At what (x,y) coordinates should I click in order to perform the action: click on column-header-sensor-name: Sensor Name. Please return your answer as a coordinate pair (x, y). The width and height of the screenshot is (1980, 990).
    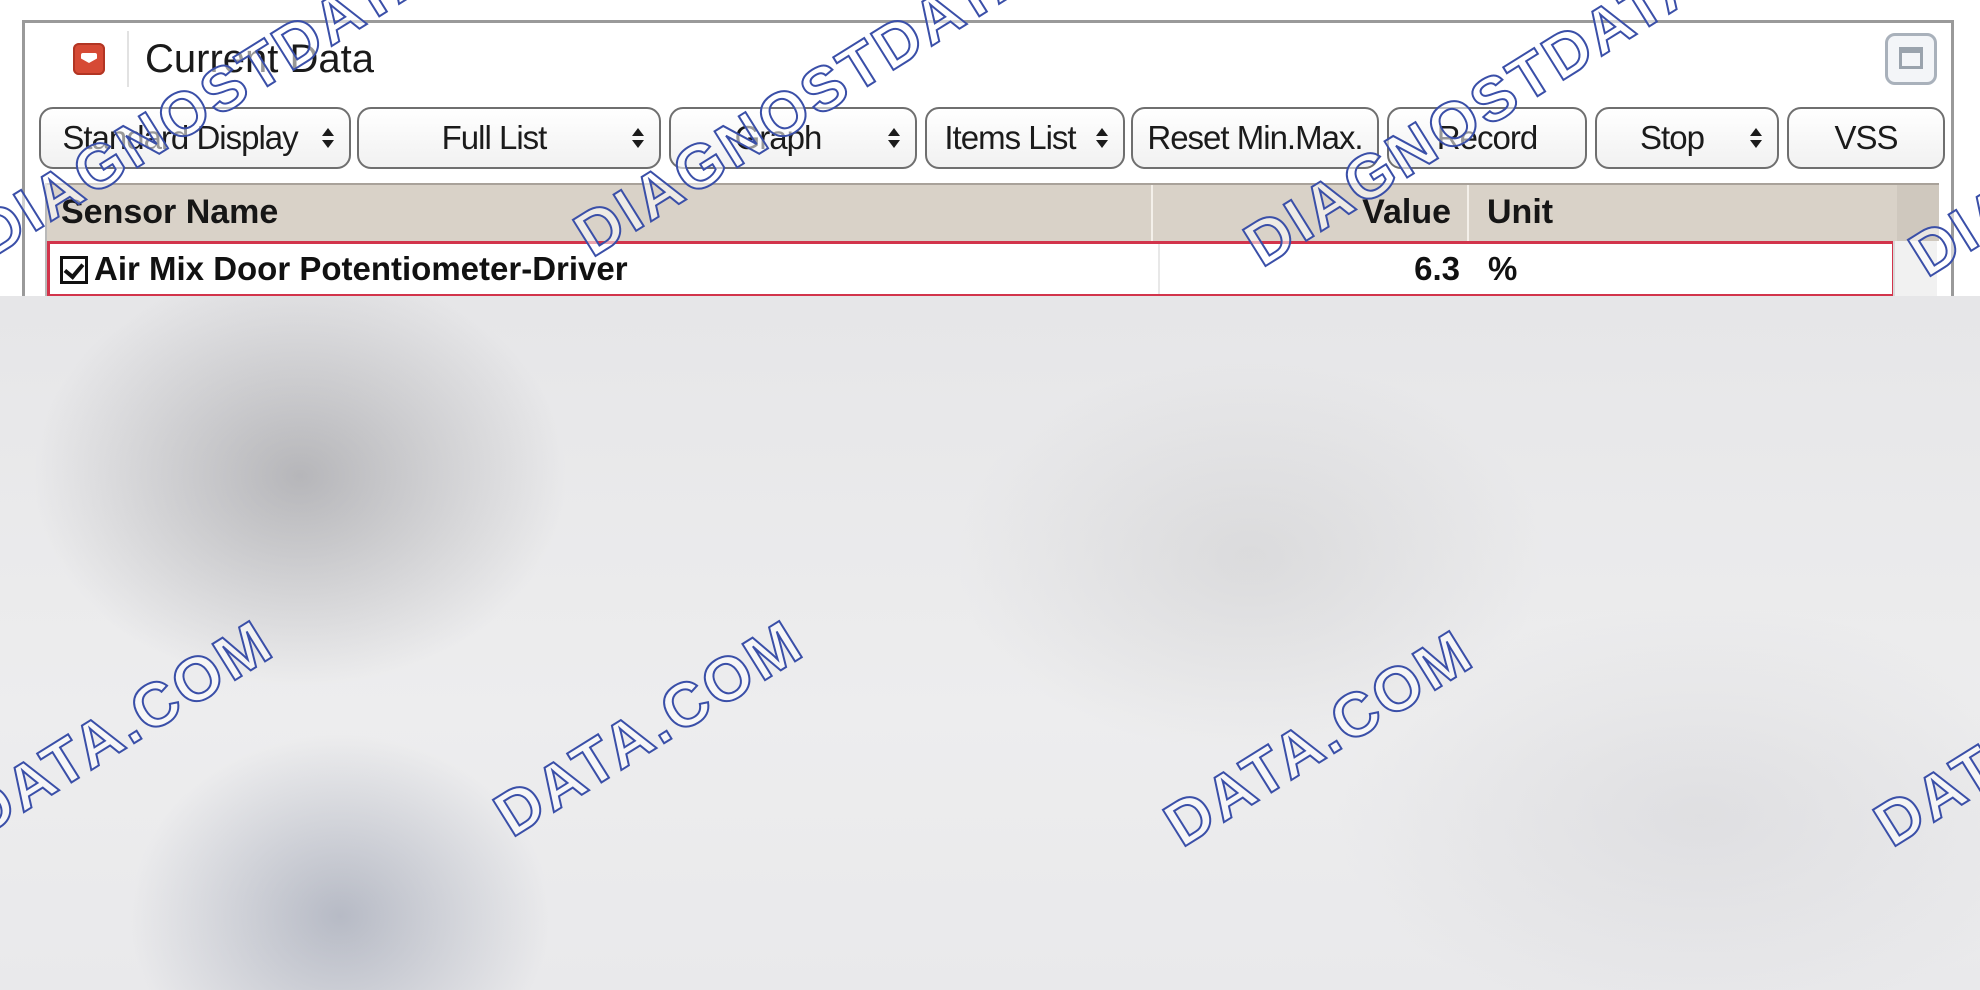
    Looking at the image, I should click on (169, 212).